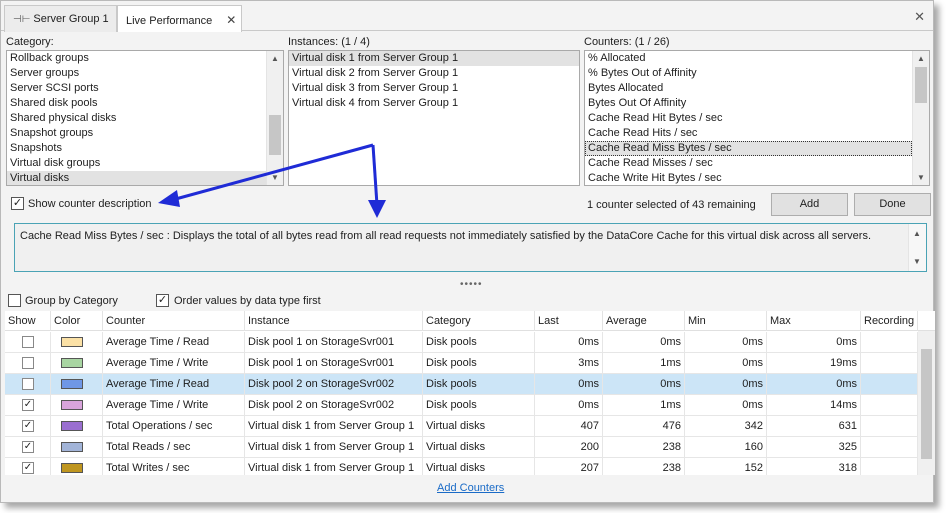 The image size is (946, 513). What do you see at coordinates (136, 58) in the screenshot?
I see `category-list-item: Rollback groups` at bounding box center [136, 58].